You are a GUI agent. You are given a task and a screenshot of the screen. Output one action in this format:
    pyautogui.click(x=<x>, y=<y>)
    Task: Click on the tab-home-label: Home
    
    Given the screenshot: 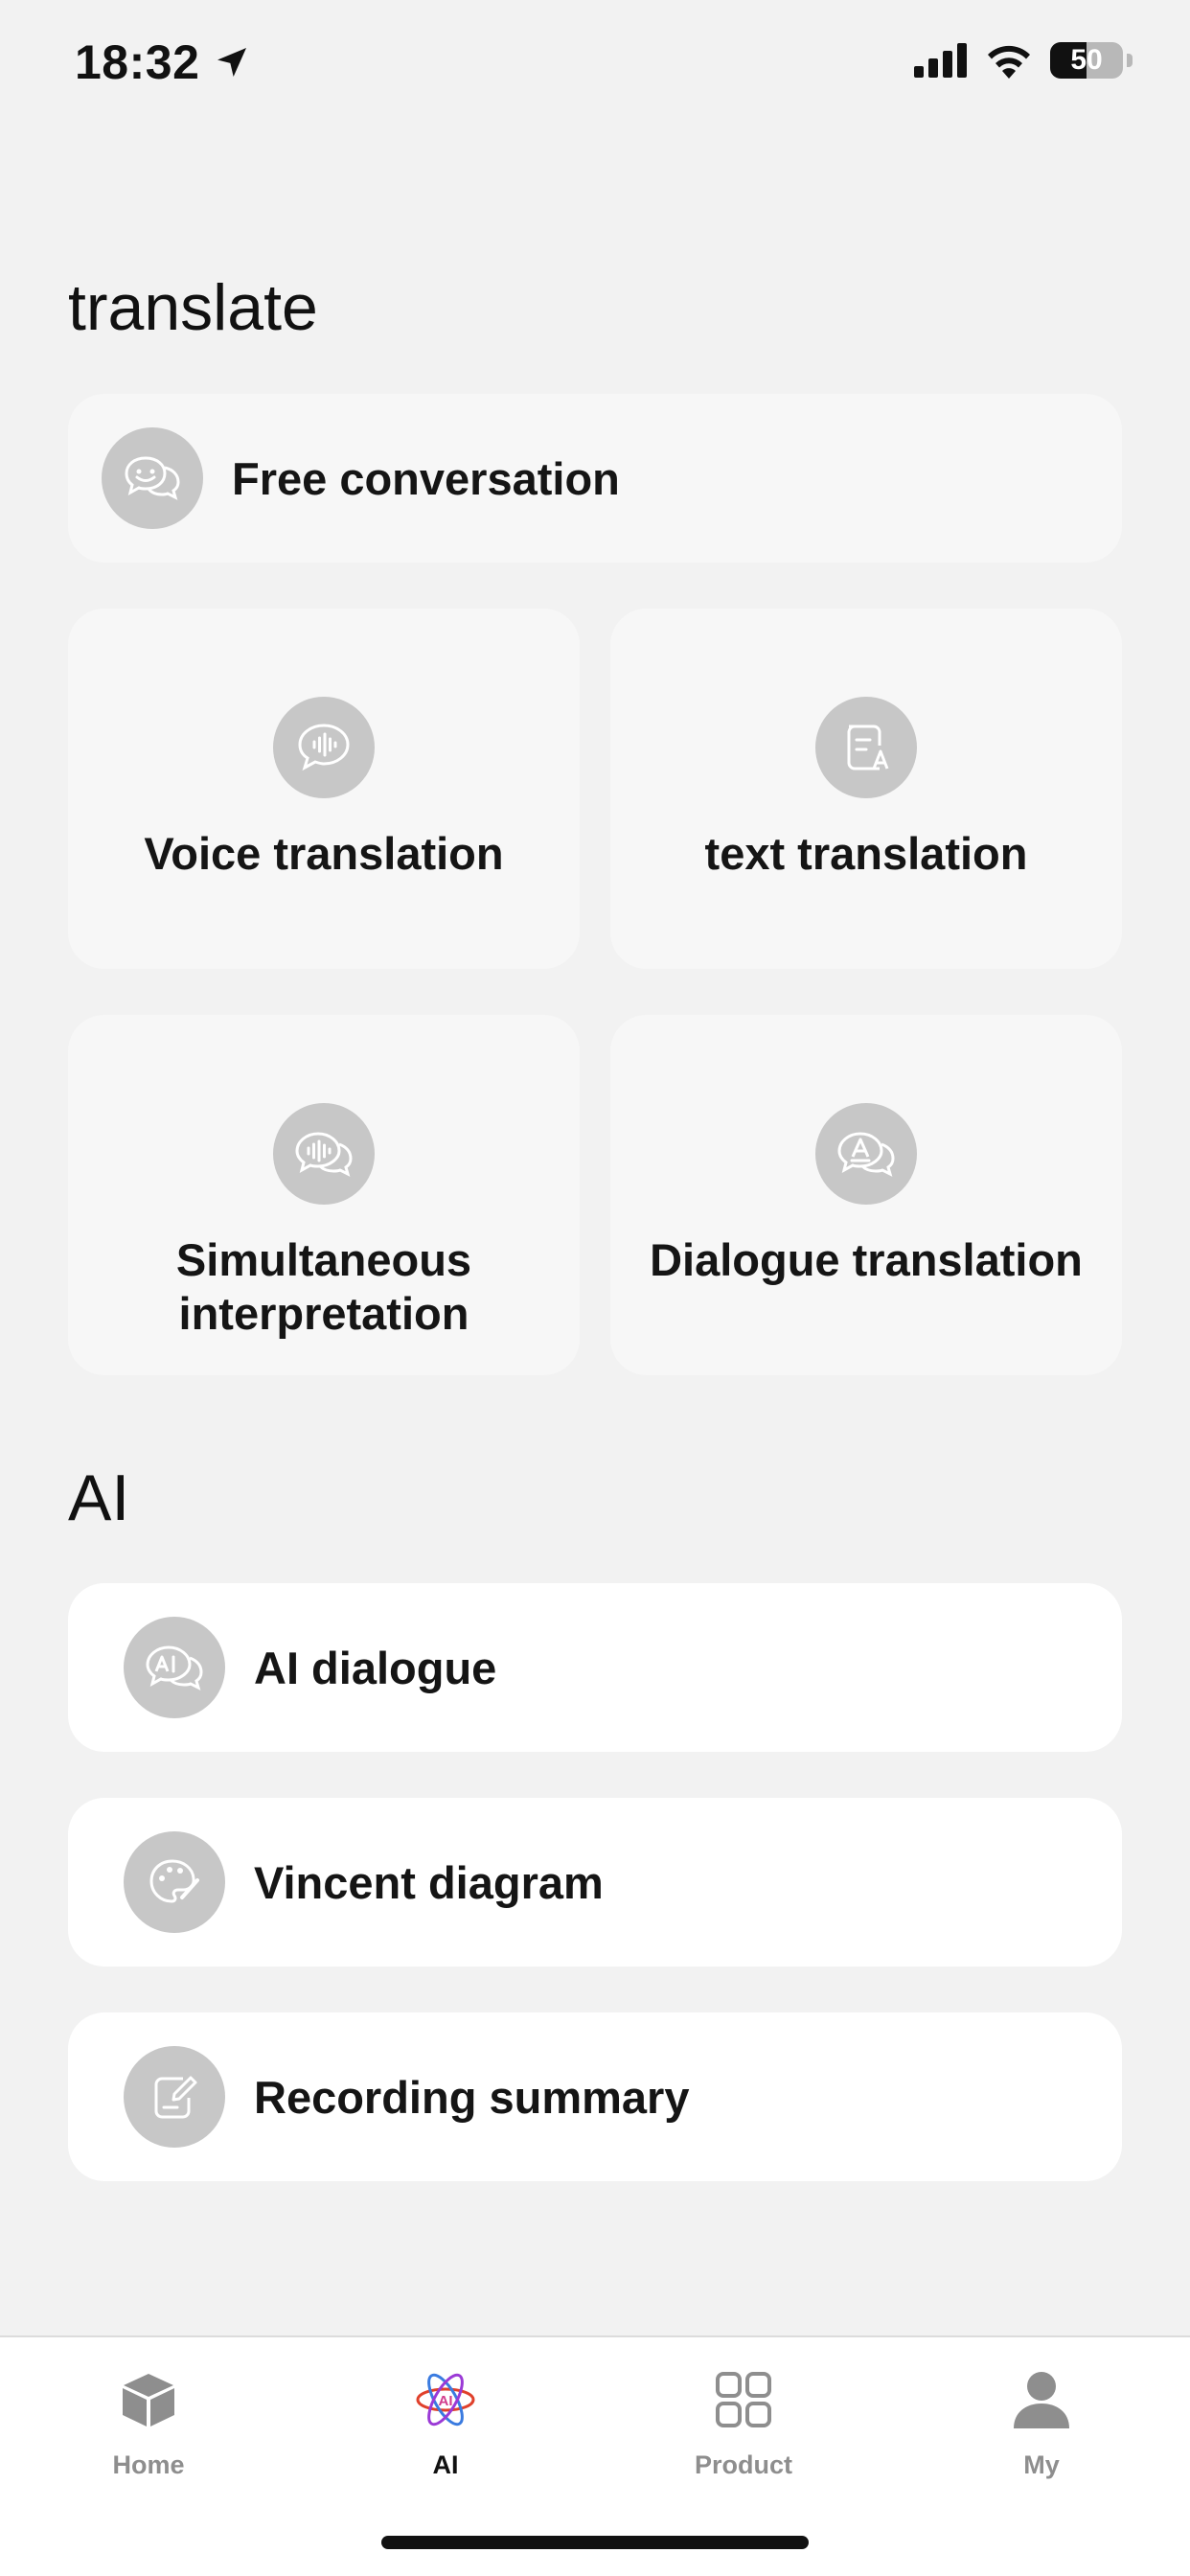 What is the action you would take?
    pyautogui.click(x=148, y=2464)
    